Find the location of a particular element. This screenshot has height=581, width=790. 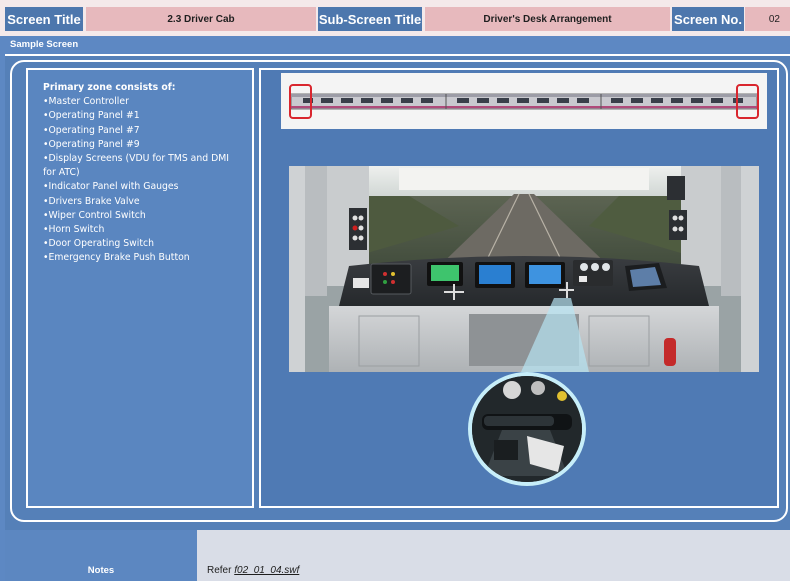

primary-zone-item: •Horn Switch is located at coordinates (74, 230).